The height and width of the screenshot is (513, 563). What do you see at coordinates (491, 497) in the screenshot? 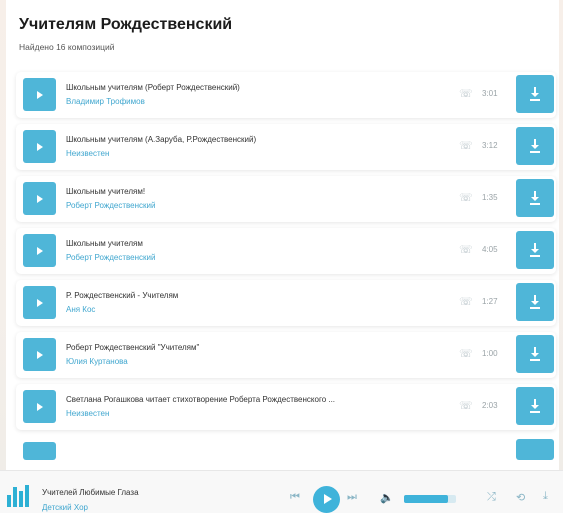
I see `shuffle-icon: ⤮` at bounding box center [491, 497].